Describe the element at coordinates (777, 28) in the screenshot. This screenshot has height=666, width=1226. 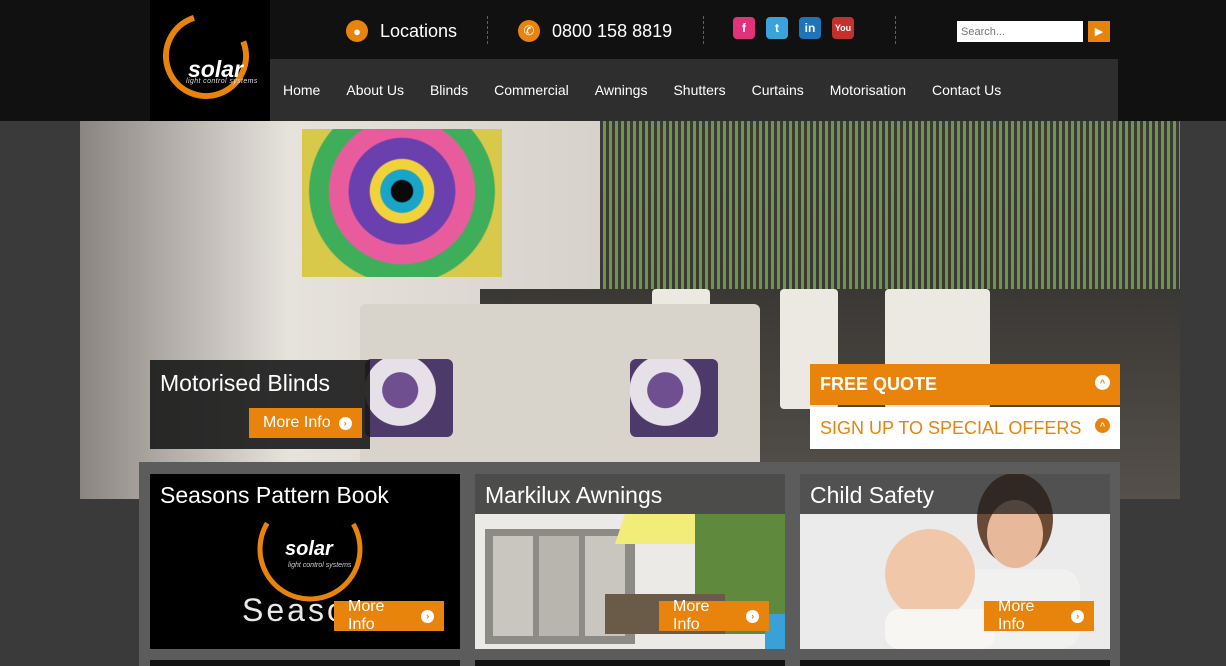
I see `twitter-icon: t` at that location.